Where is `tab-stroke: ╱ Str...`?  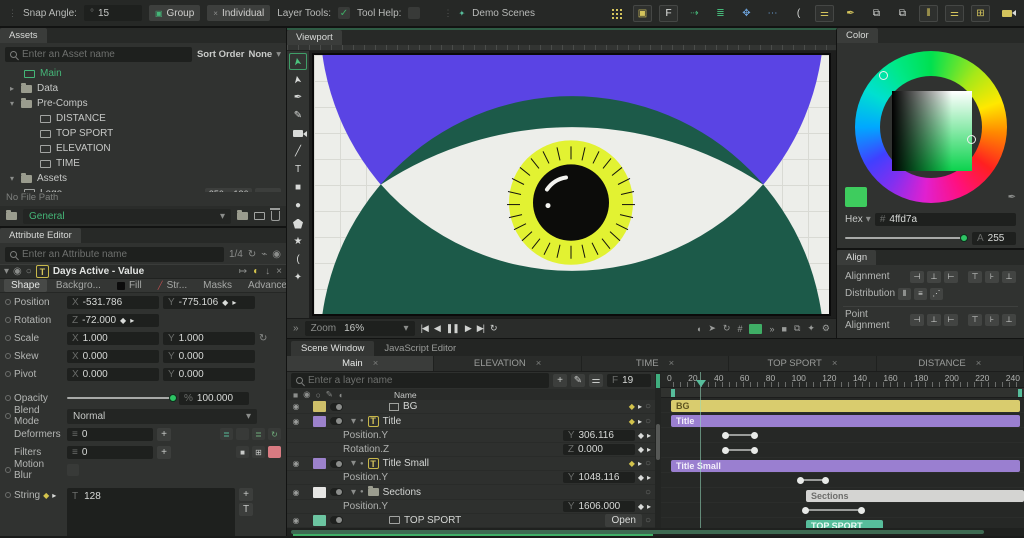 tab-stroke: ╱ Str... is located at coordinates (172, 285).